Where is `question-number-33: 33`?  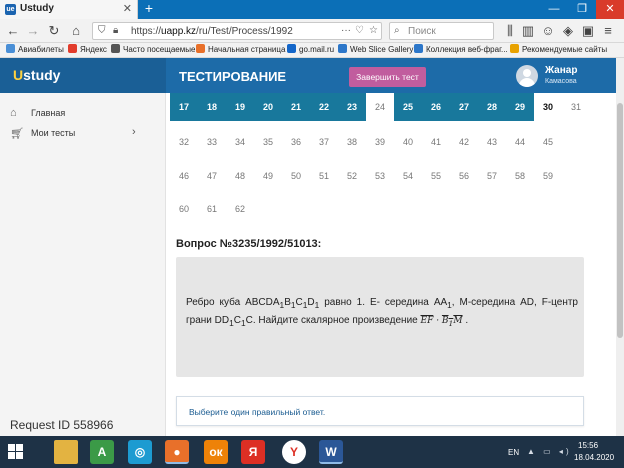
question-number-33: 33 is located at coordinates (212, 142).